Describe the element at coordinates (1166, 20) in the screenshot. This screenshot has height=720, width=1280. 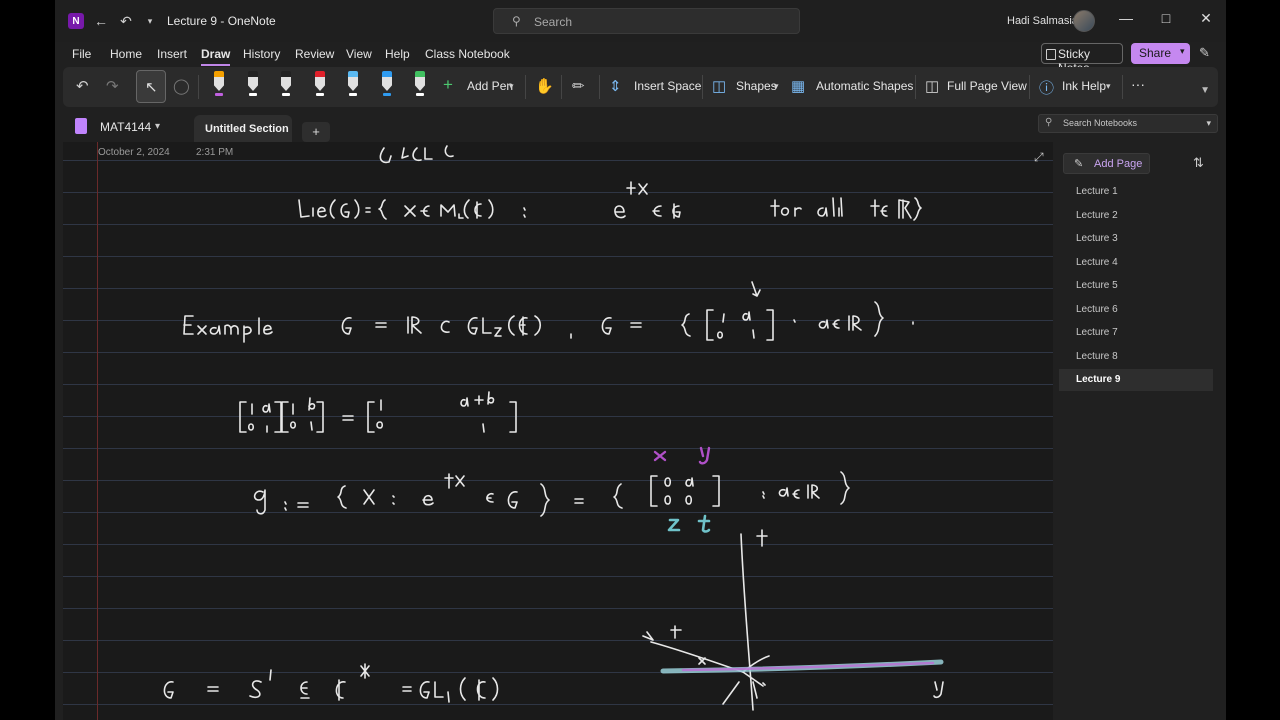
I see `maximize-icon: □` at that location.